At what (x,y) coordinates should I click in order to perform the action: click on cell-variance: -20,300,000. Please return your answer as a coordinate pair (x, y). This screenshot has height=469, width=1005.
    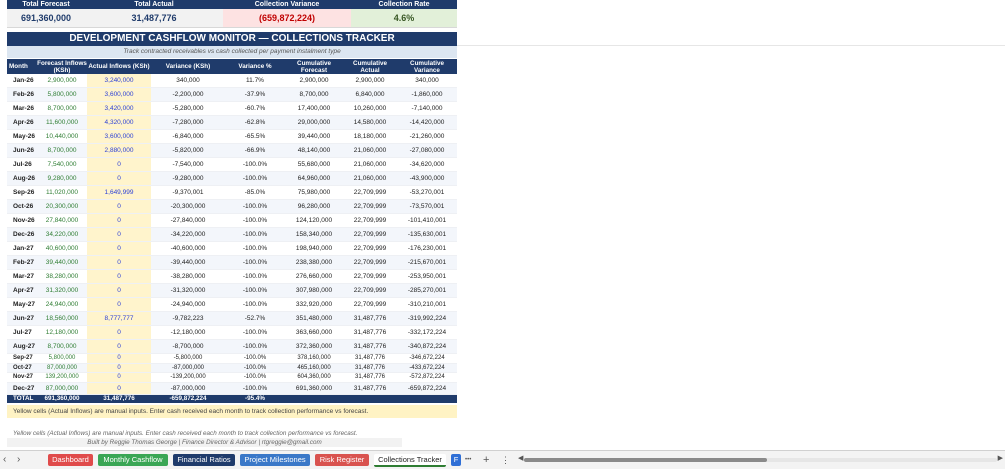
    Looking at the image, I should click on (188, 206).